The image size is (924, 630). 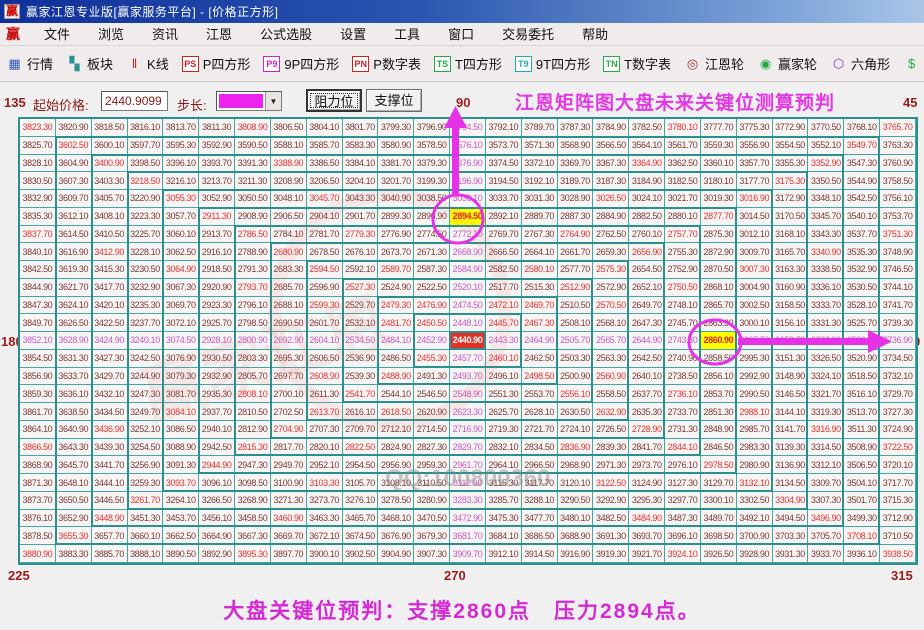 I want to click on grid-cell: 2707.30, so click(x=324, y=429).